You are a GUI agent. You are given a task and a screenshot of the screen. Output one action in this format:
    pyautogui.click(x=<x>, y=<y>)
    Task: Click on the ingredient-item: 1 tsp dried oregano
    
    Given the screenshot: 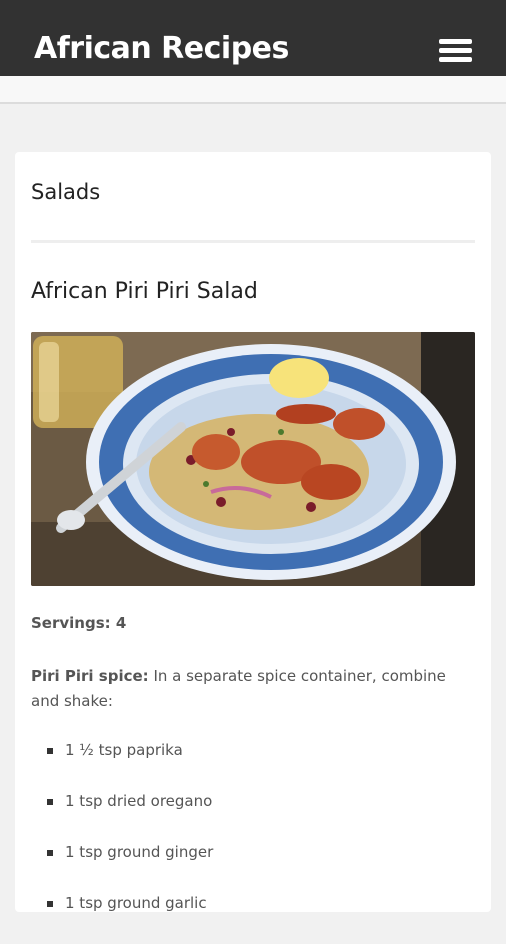 What is the action you would take?
    pyautogui.click(x=130, y=816)
    